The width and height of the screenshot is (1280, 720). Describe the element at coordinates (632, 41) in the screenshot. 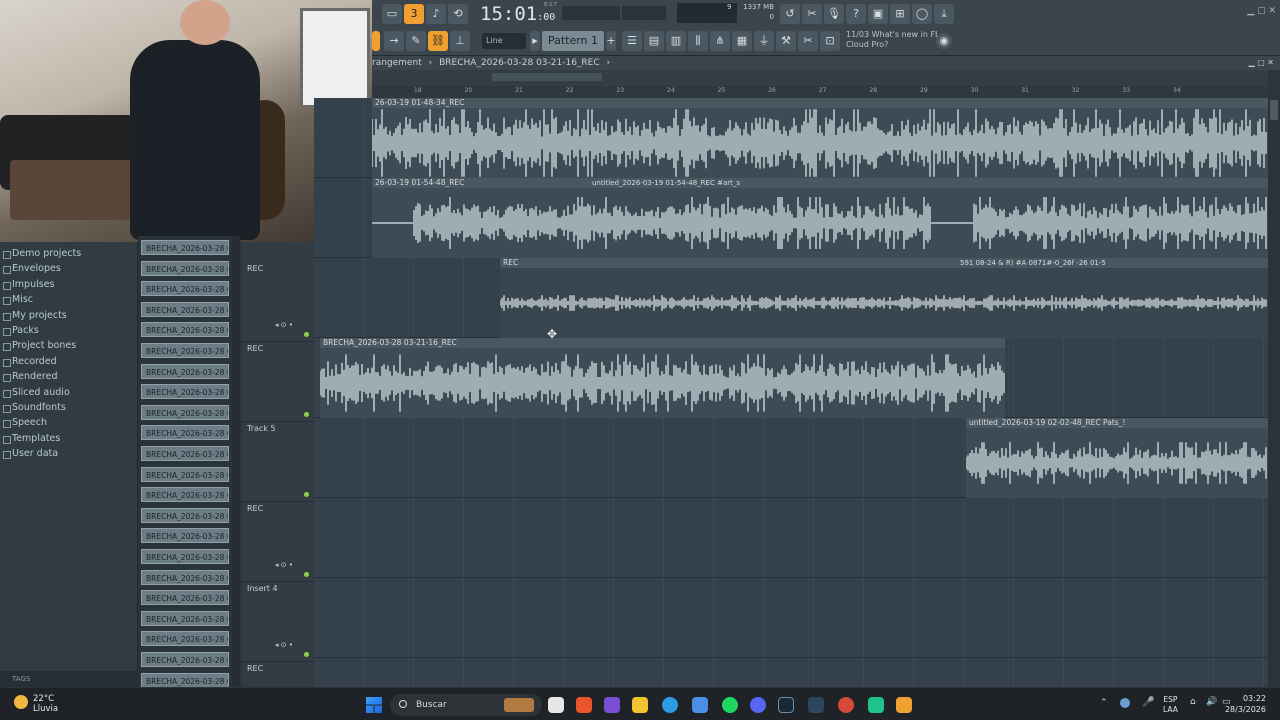

I see `playlist-icon: ☰` at that location.